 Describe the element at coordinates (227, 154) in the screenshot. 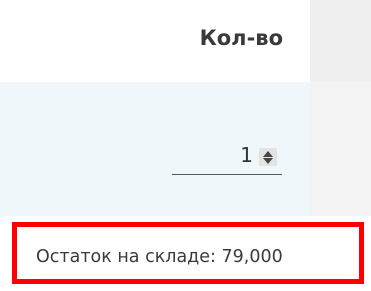

I see `quantity-input: 1` at that location.